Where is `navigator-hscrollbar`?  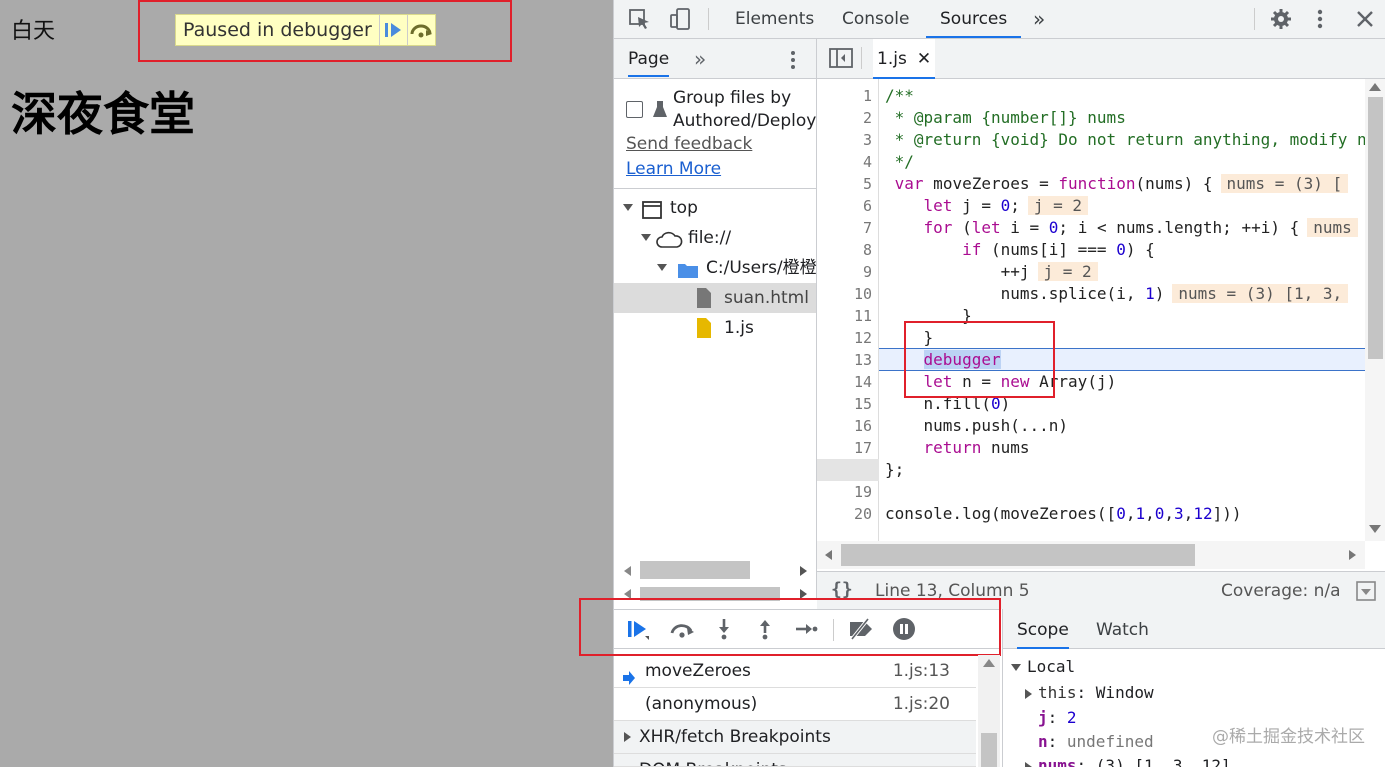 navigator-hscrollbar is located at coordinates (715, 571).